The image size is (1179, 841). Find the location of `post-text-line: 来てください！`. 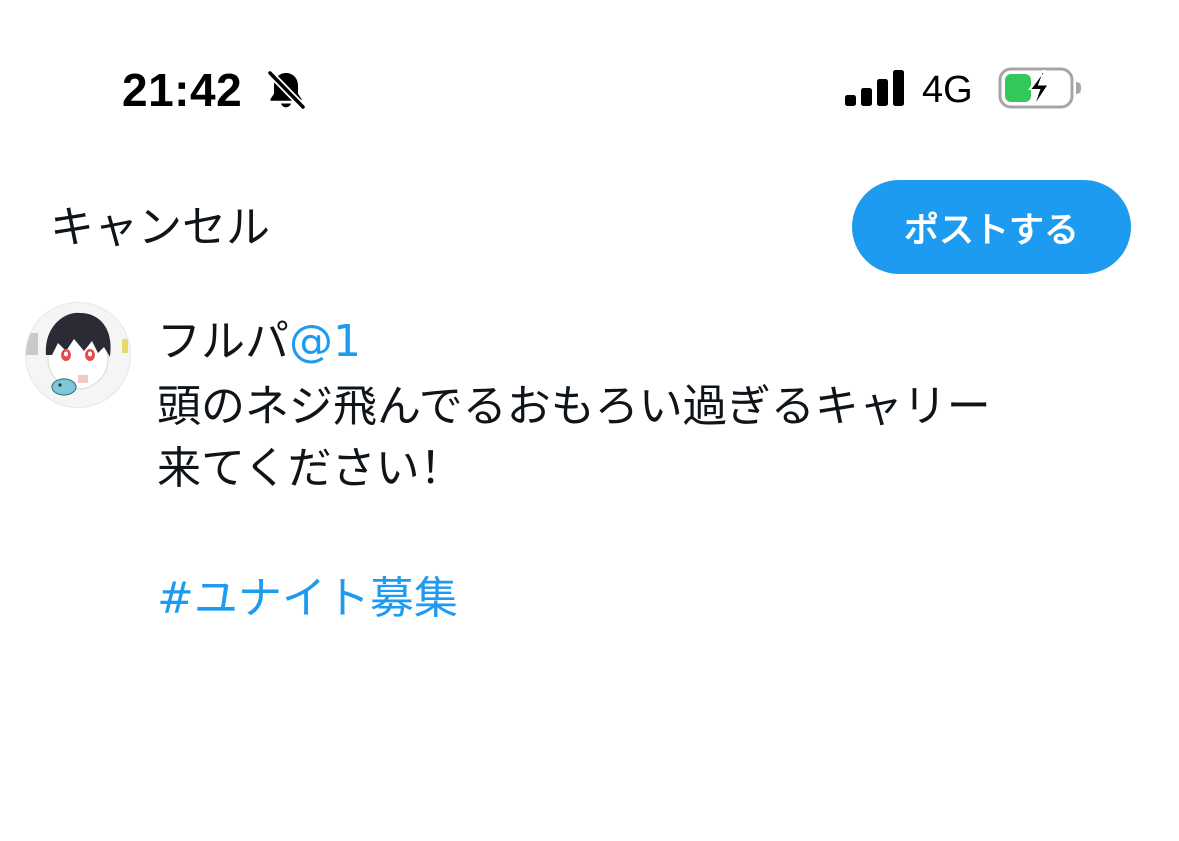

post-text-line: 来てください！ is located at coordinates (310, 468).